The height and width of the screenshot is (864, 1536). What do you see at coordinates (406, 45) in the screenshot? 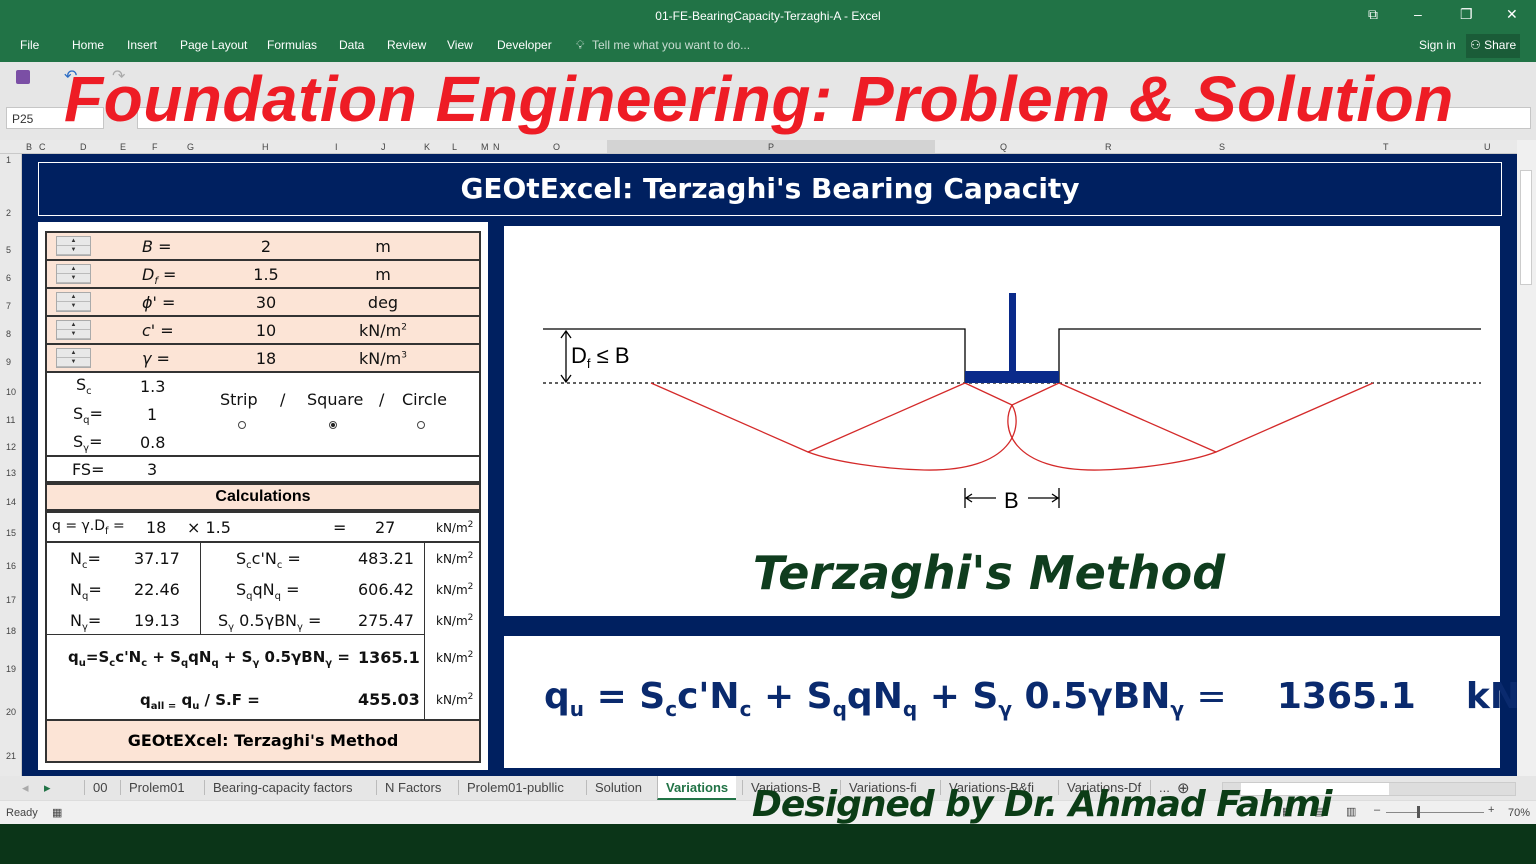
I see `tab-review: Review` at bounding box center [406, 45].